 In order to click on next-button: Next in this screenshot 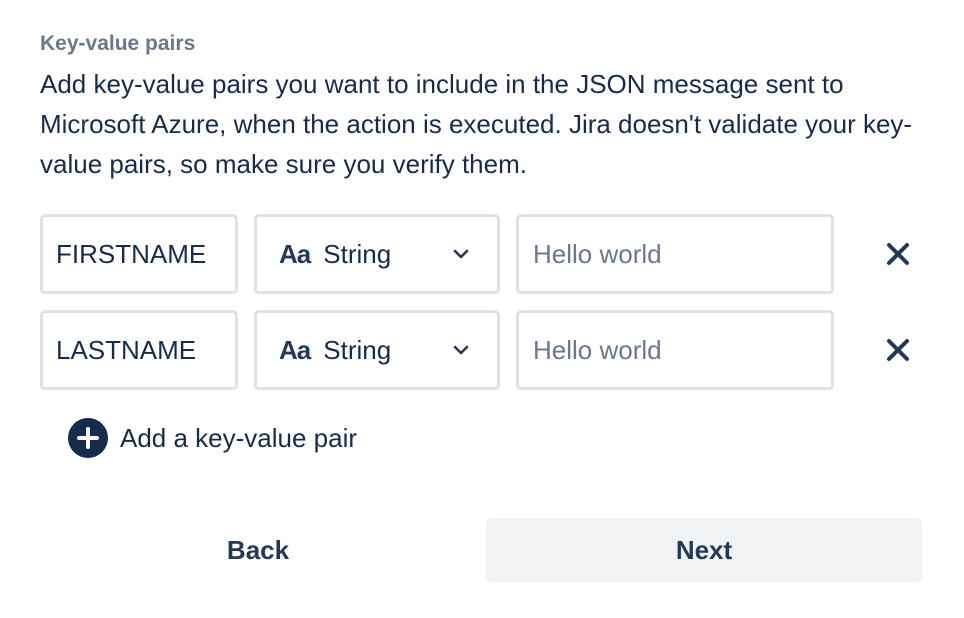, I will do `click(704, 550)`.